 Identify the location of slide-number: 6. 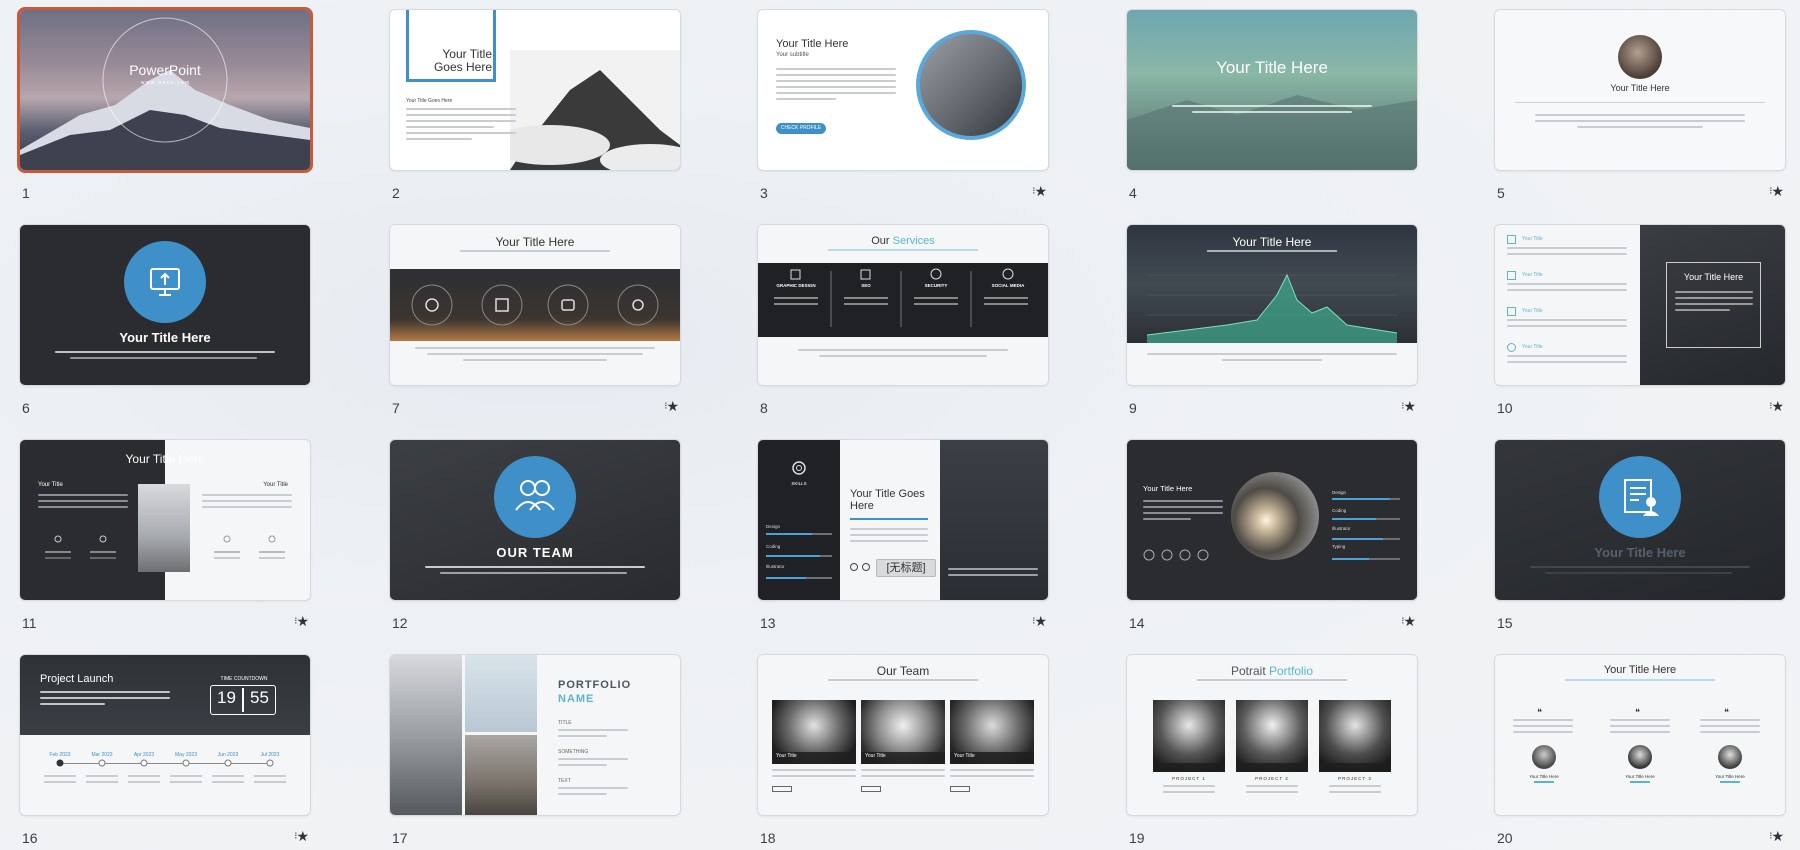
(26, 408).